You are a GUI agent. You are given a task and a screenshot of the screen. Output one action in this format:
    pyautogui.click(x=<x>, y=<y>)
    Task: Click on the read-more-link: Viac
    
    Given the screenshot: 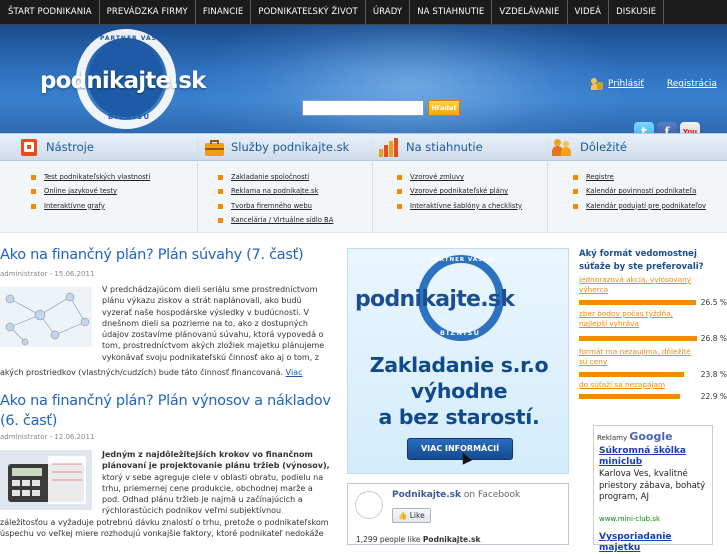 What is the action you would take?
    pyautogui.click(x=294, y=372)
    